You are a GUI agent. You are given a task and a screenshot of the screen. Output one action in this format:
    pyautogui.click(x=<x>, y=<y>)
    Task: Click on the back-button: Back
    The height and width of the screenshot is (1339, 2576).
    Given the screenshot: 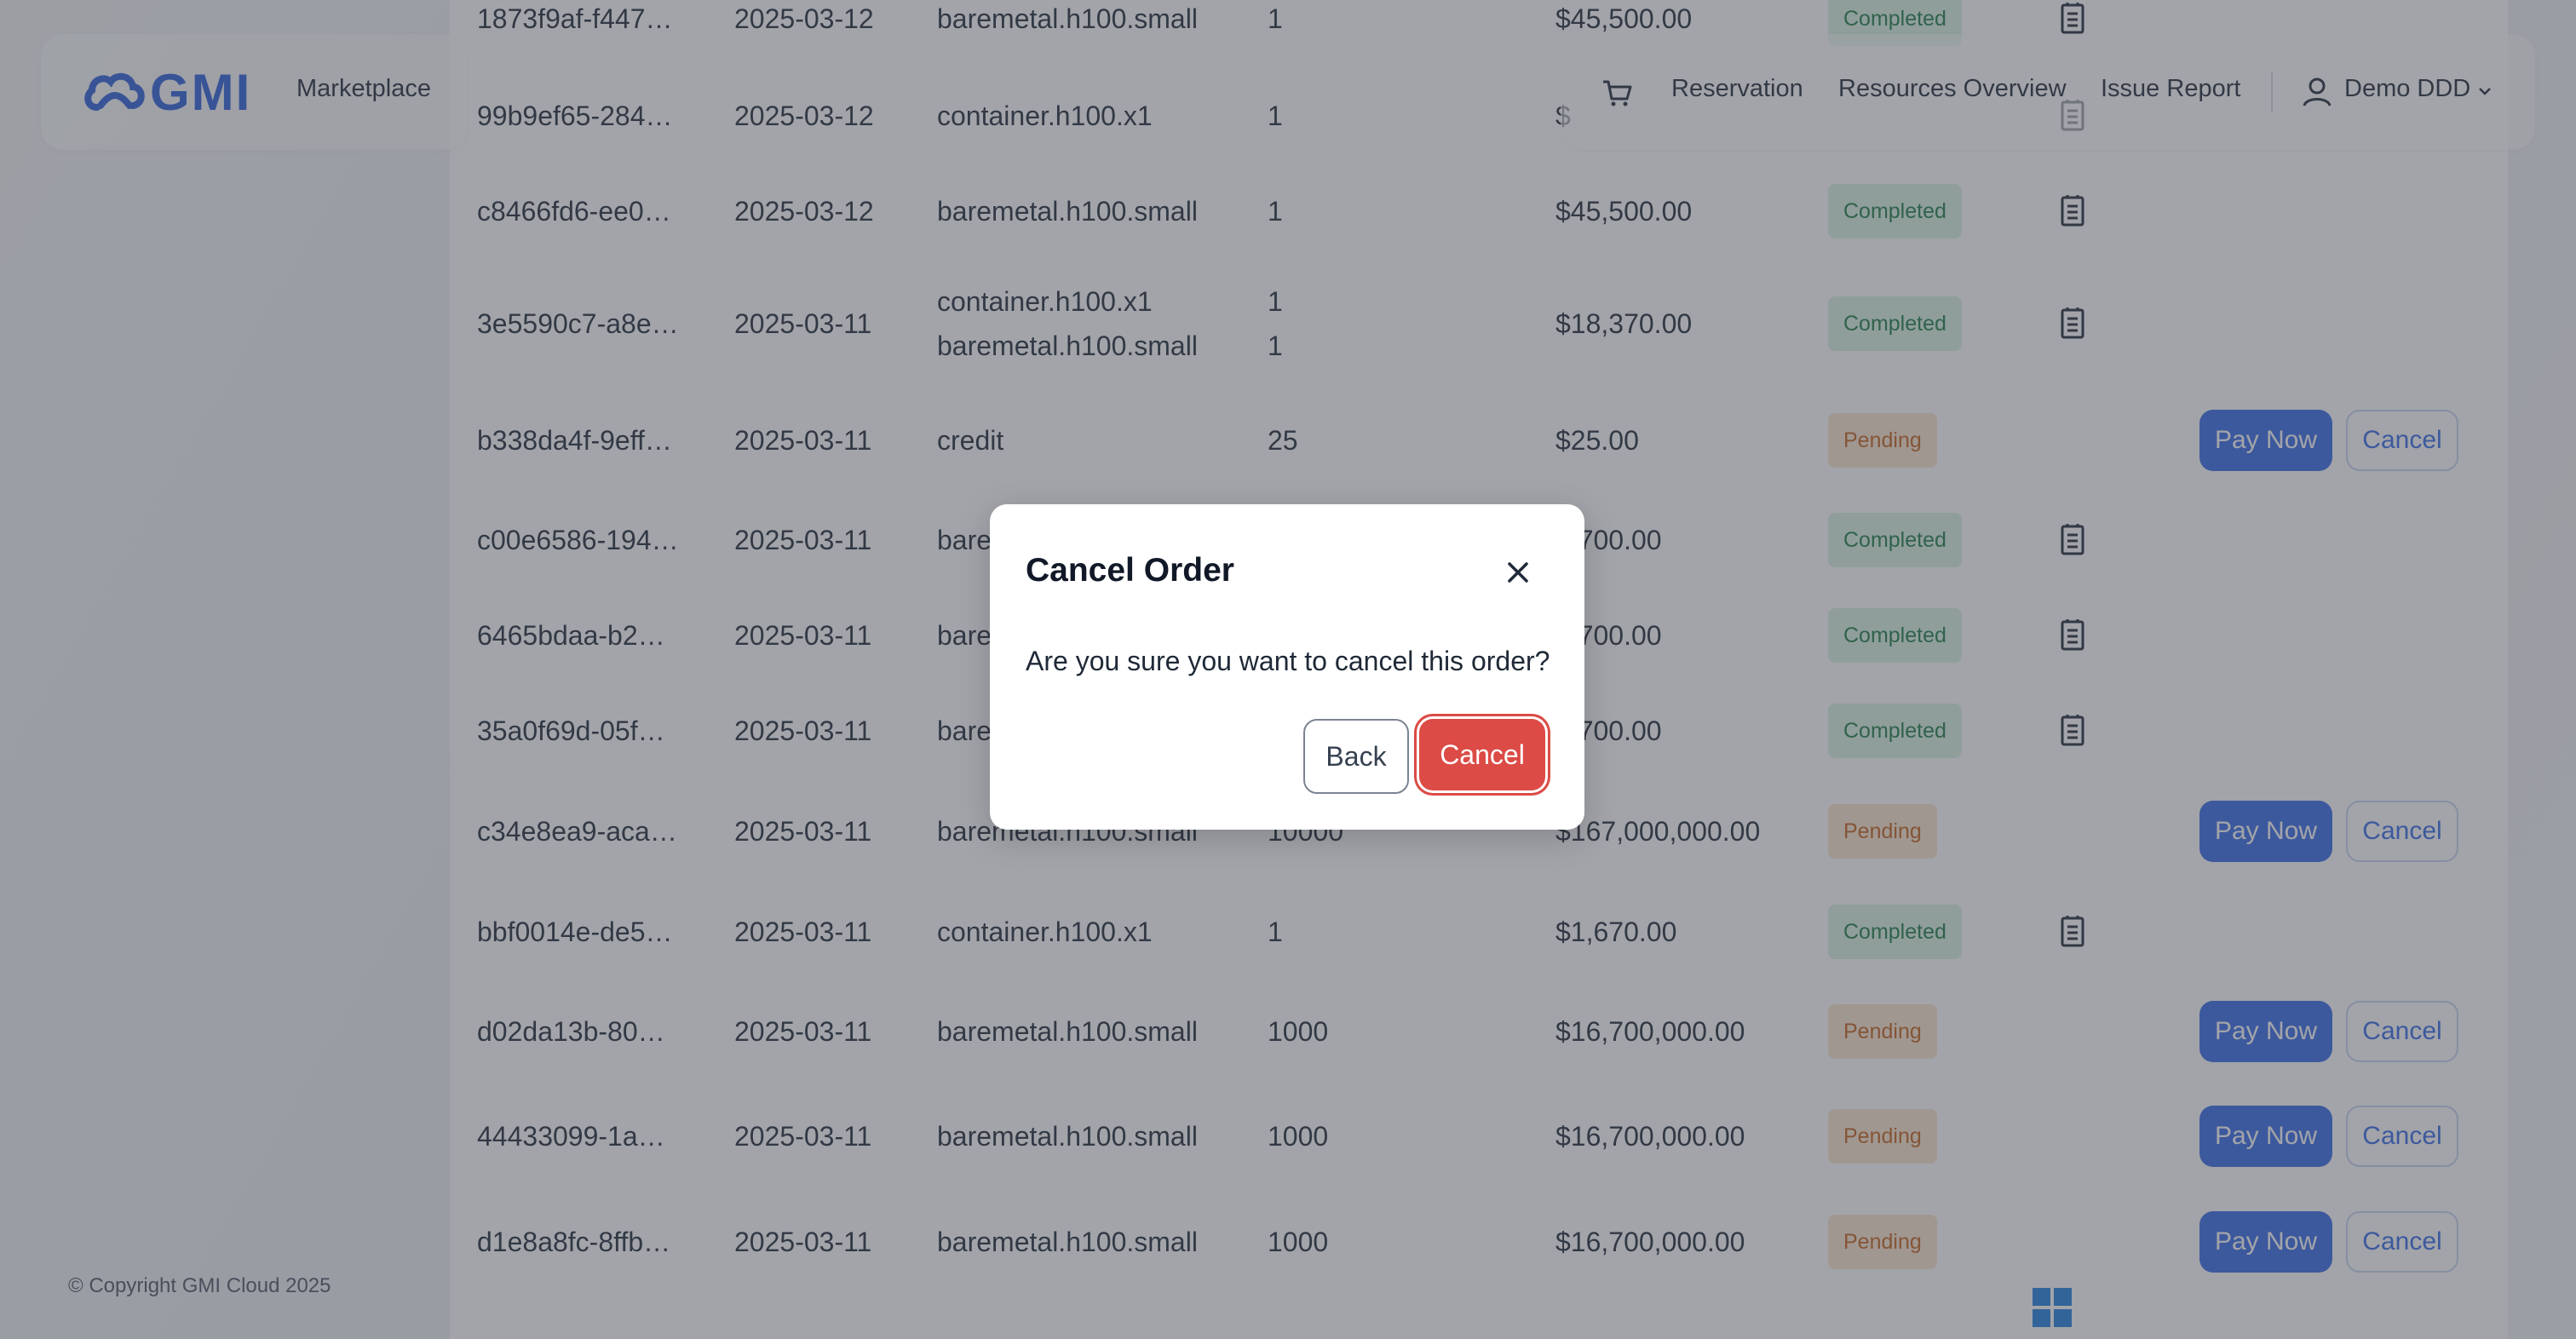 What is the action you would take?
    pyautogui.click(x=1356, y=756)
    